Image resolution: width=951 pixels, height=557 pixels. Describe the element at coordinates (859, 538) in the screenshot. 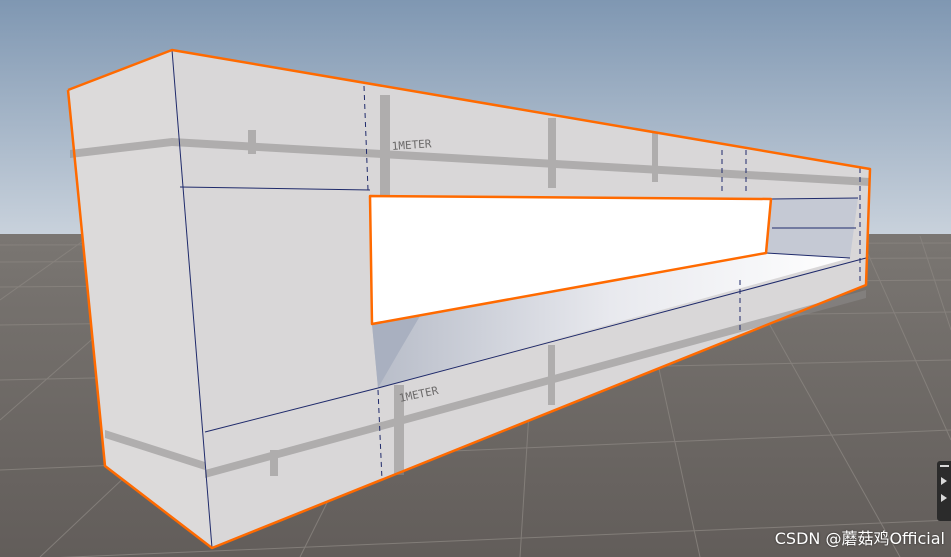

I see `watermark-text: CSDN @蘑菇鸡Official` at that location.